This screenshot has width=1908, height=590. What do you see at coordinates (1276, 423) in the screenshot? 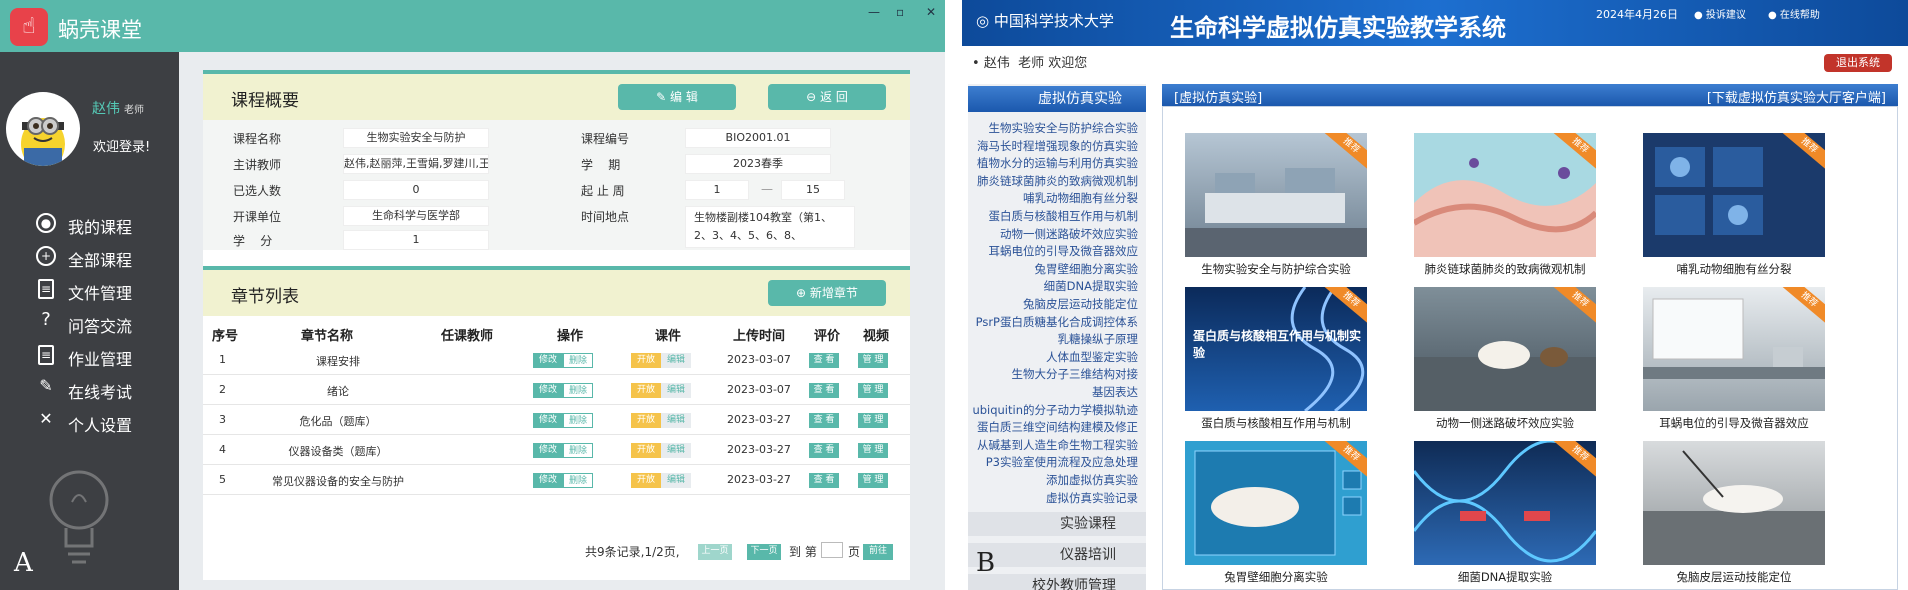
I see `experiment-caption: 蛋白质与核酸相互作用与机制` at bounding box center [1276, 423].